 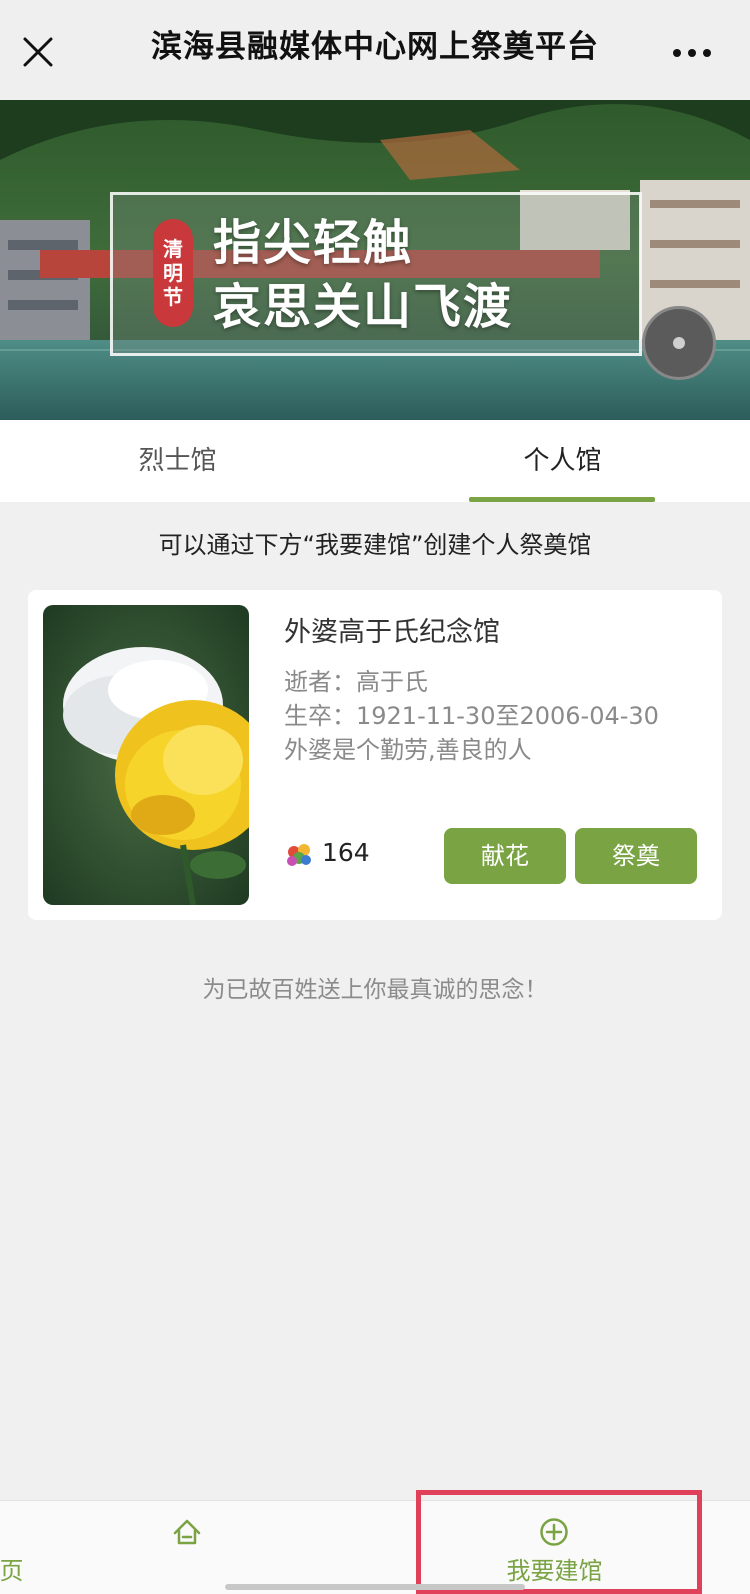 What do you see at coordinates (471, 716) in the screenshot?
I see `lifespan-dates: 生卒：1921-11-30至2006-04-30` at bounding box center [471, 716].